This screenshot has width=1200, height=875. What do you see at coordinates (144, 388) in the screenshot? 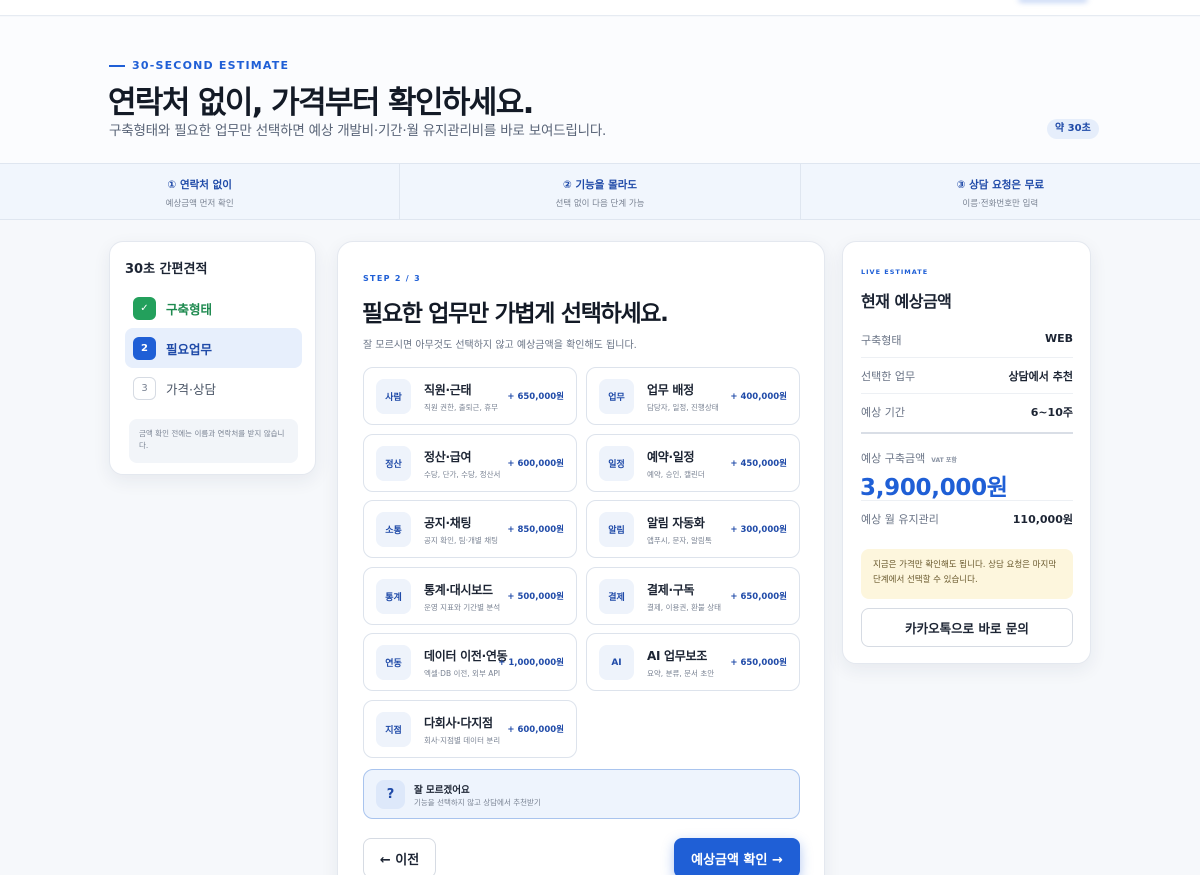
I see `step-number: 3` at bounding box center [144, 388].